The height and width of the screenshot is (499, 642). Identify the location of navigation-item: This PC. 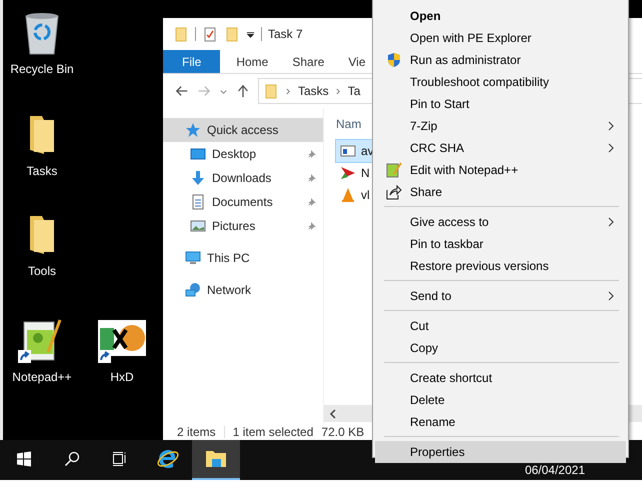
(243, 258).